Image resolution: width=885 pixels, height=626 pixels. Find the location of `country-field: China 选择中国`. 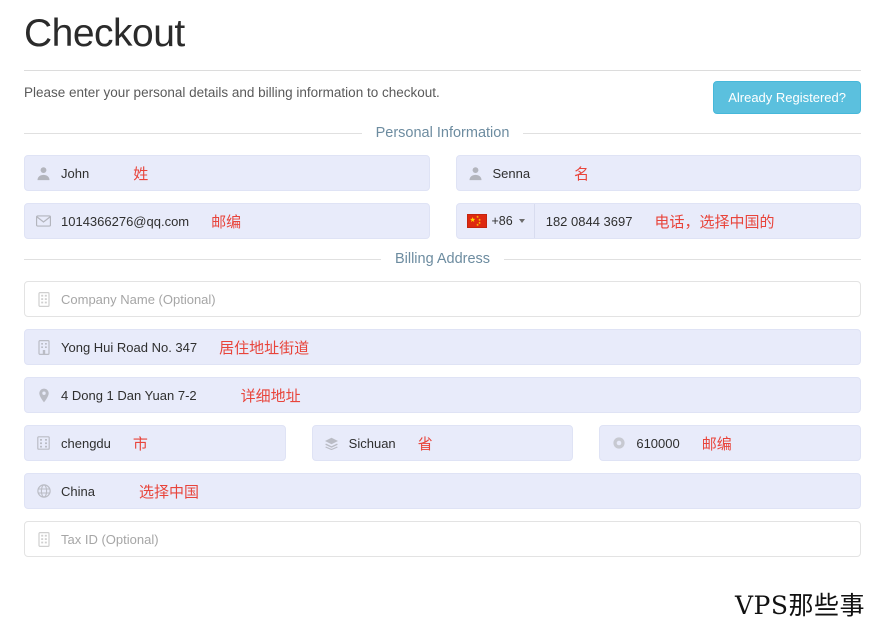

country-field: China 选择中国 is located at coordinates (442, 491).